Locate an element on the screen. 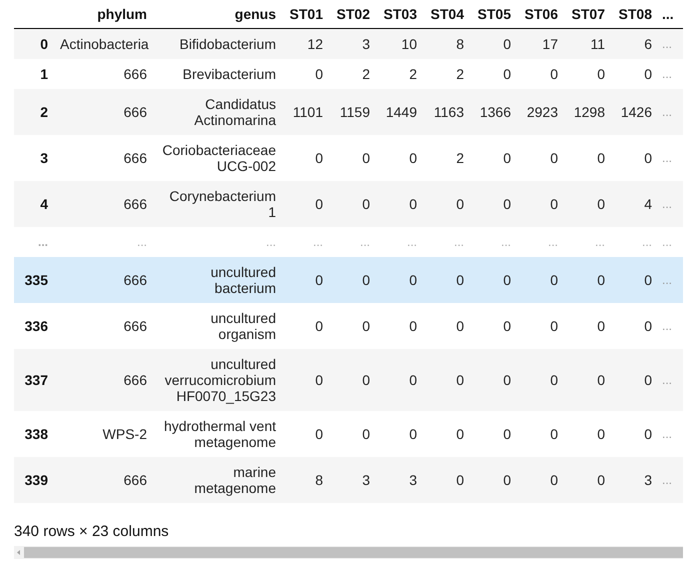 This screenshot has width=692, height=581. table-cell: 1426 is located at coordinates (634, 112).